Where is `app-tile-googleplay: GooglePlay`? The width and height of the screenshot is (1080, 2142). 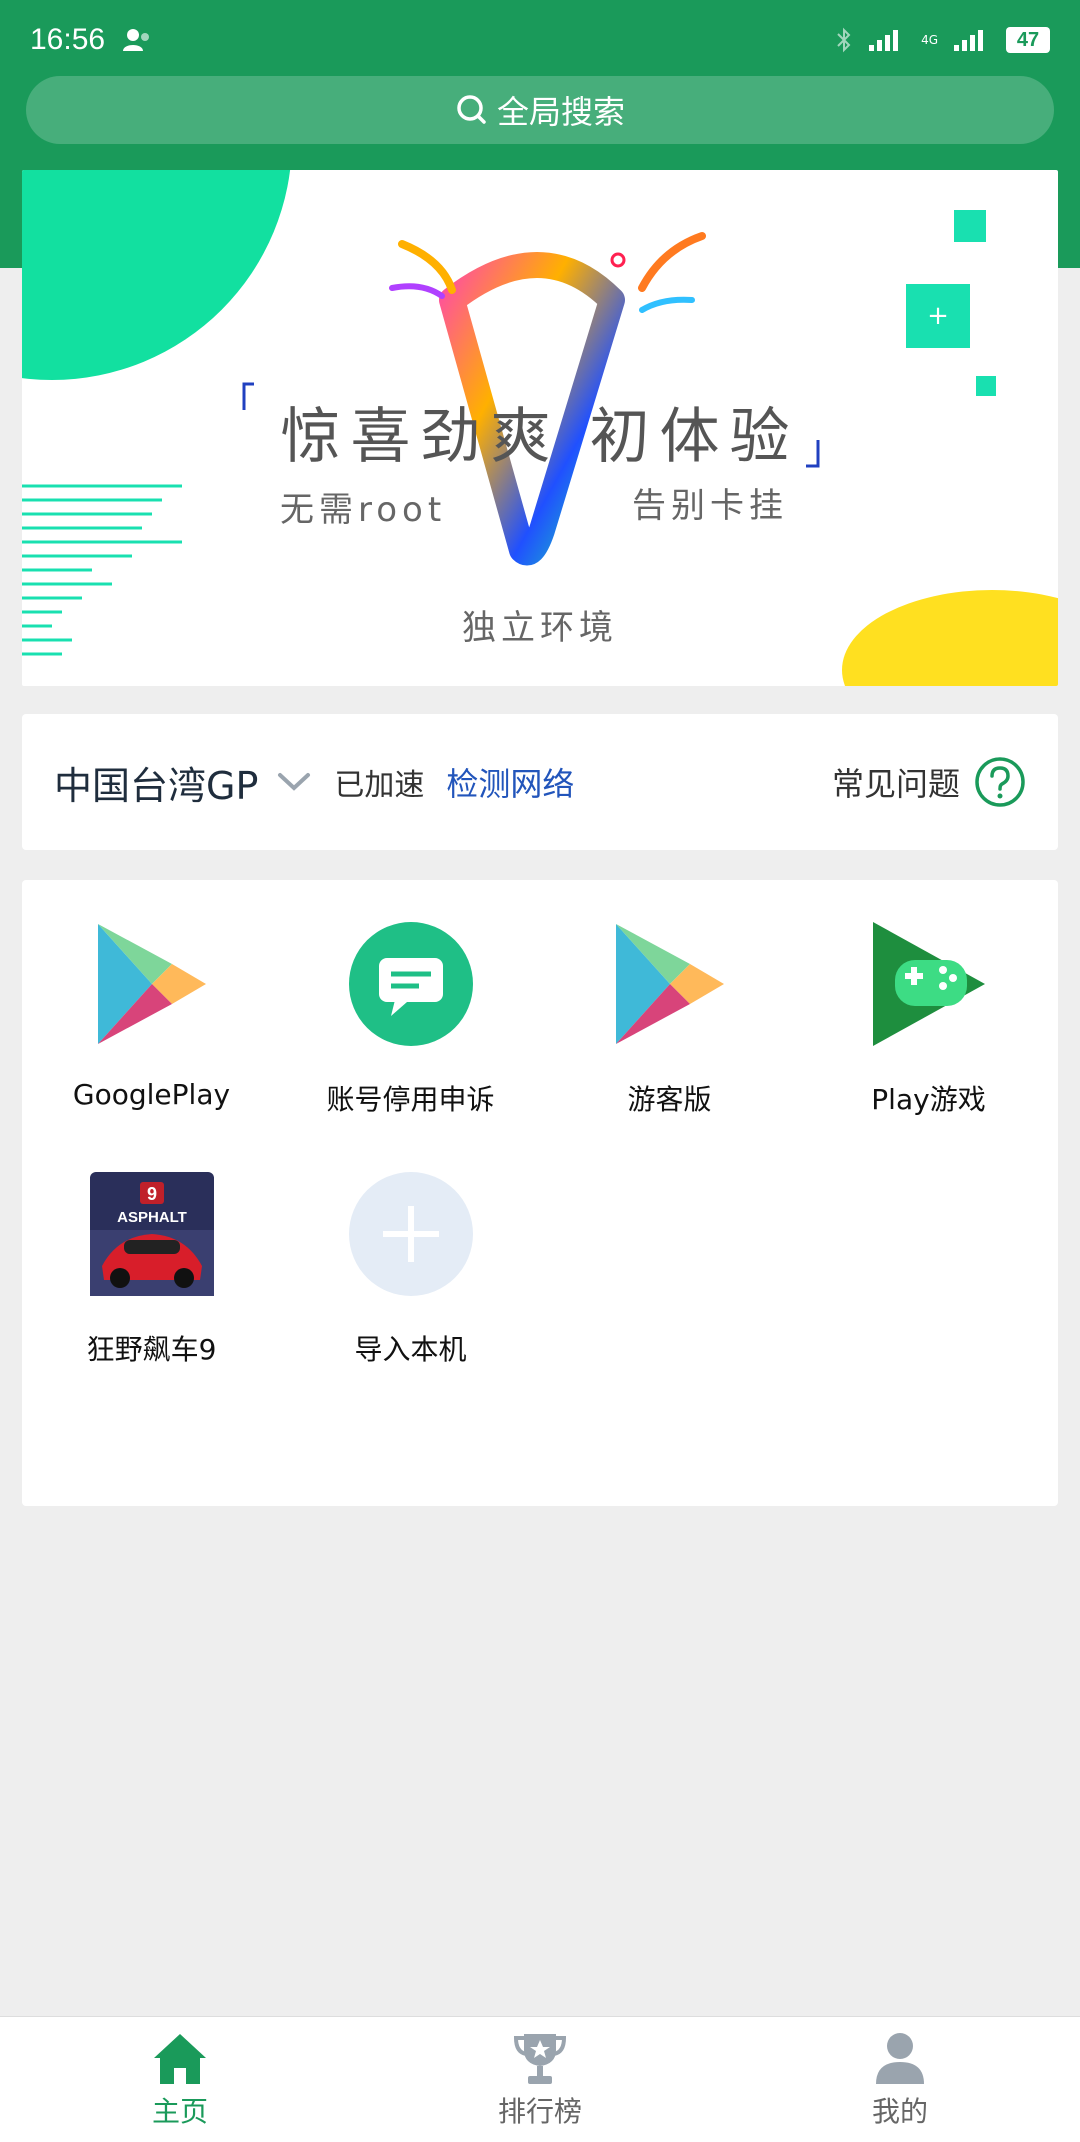 app-tile-googleplay: GooglePlay is located at coordinates (151, 1015).